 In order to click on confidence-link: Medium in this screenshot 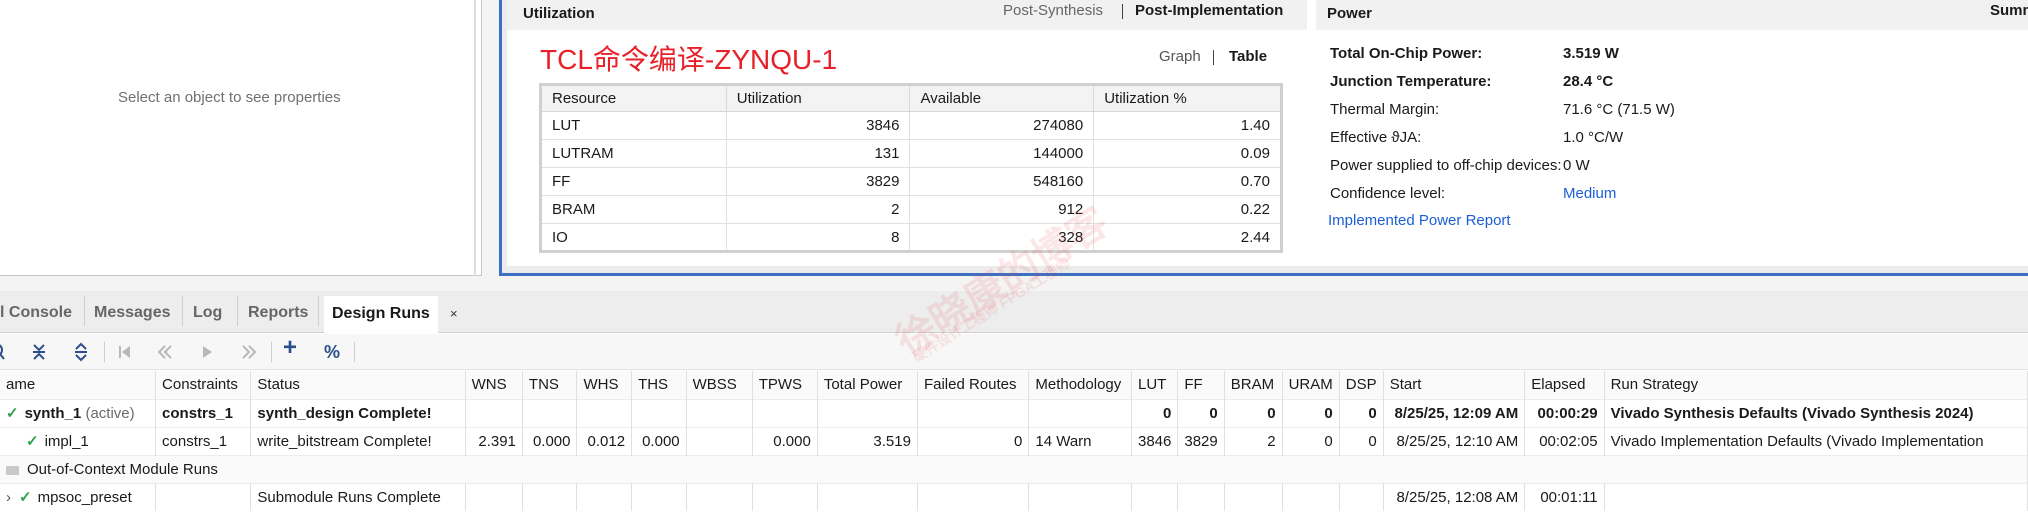, I will do `click(1589, 193)`.